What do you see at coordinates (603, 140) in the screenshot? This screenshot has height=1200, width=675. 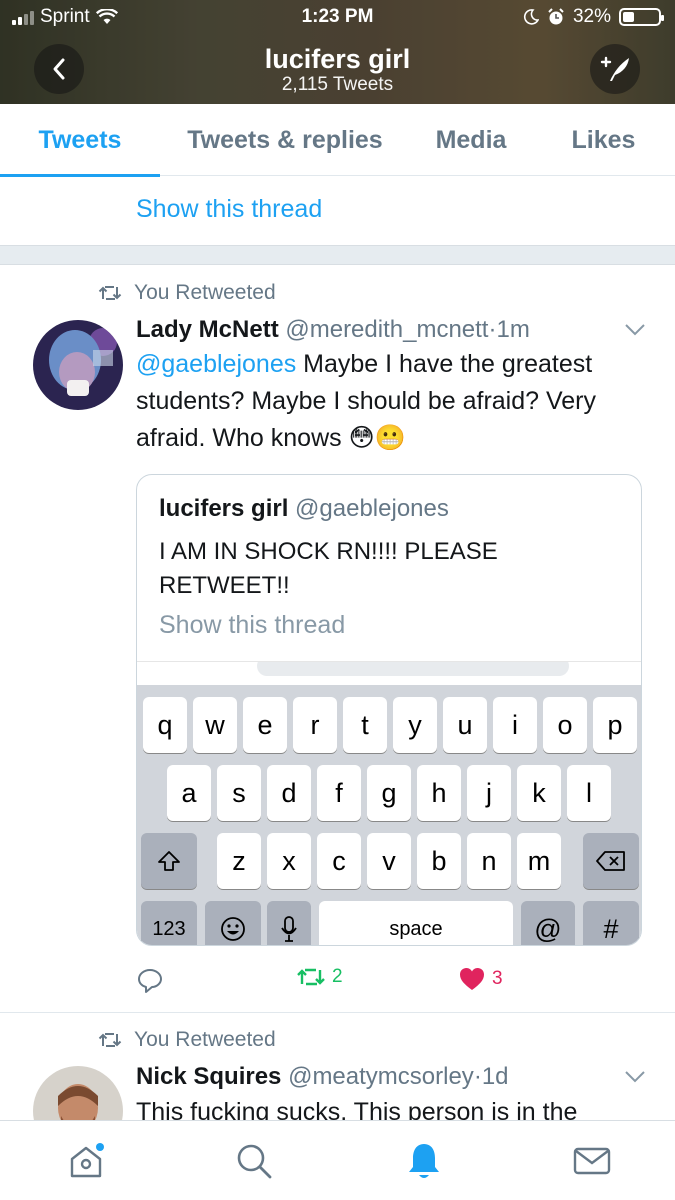 I see `tab-likes: Likes` at bounding box center [603, 140].